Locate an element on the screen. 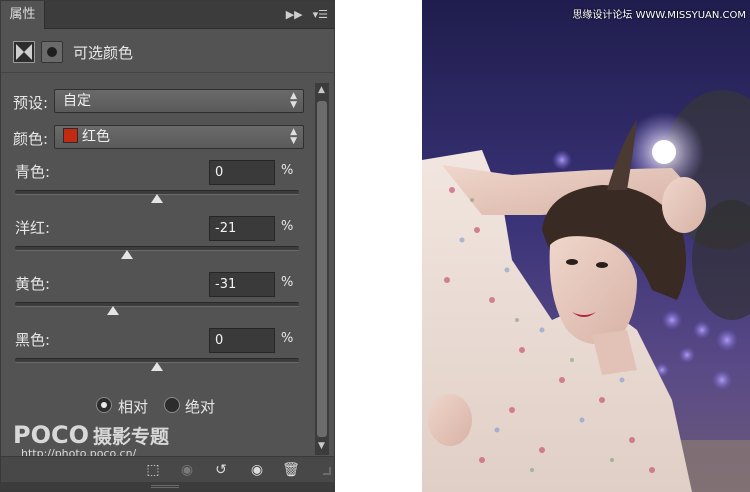  scroll-thumb is located at coordinates (322, 269).